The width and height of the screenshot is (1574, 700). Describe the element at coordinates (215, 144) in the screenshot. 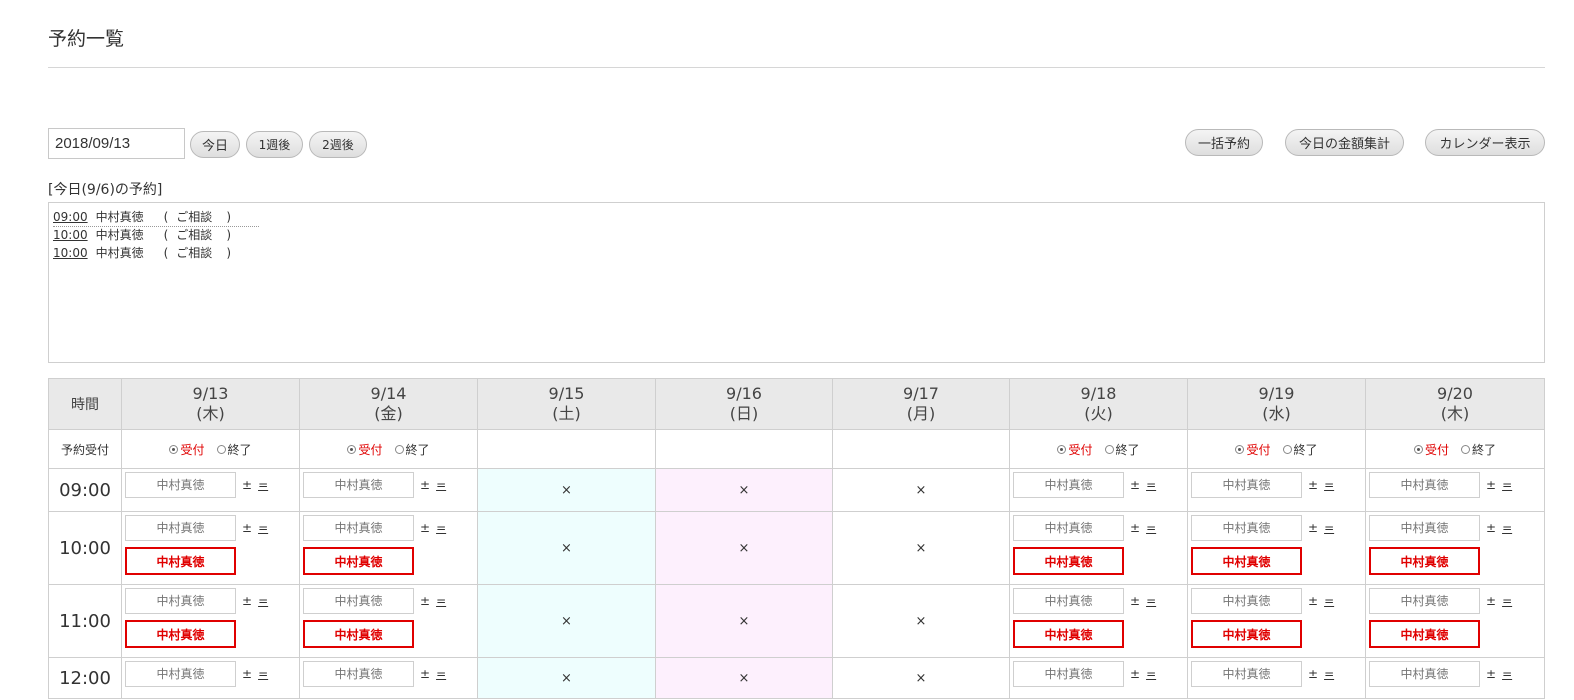

I see `today-button: 今日` at that location.